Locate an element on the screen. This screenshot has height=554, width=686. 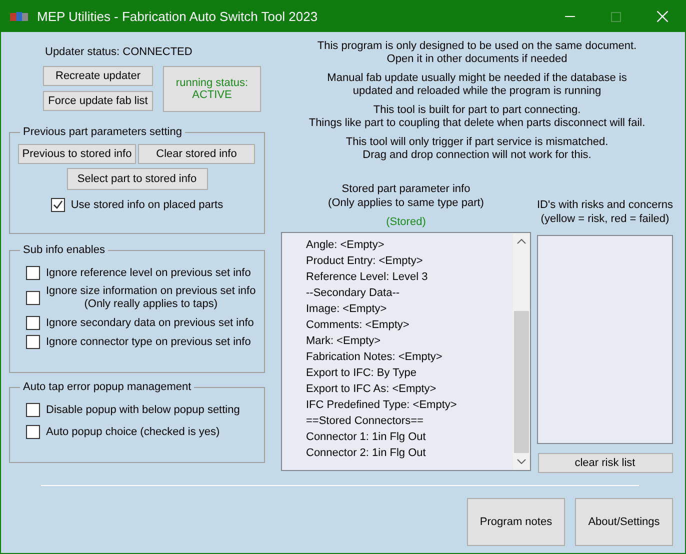
info-line: Reference Level: Level 3 is located at coordinates (367, 277).